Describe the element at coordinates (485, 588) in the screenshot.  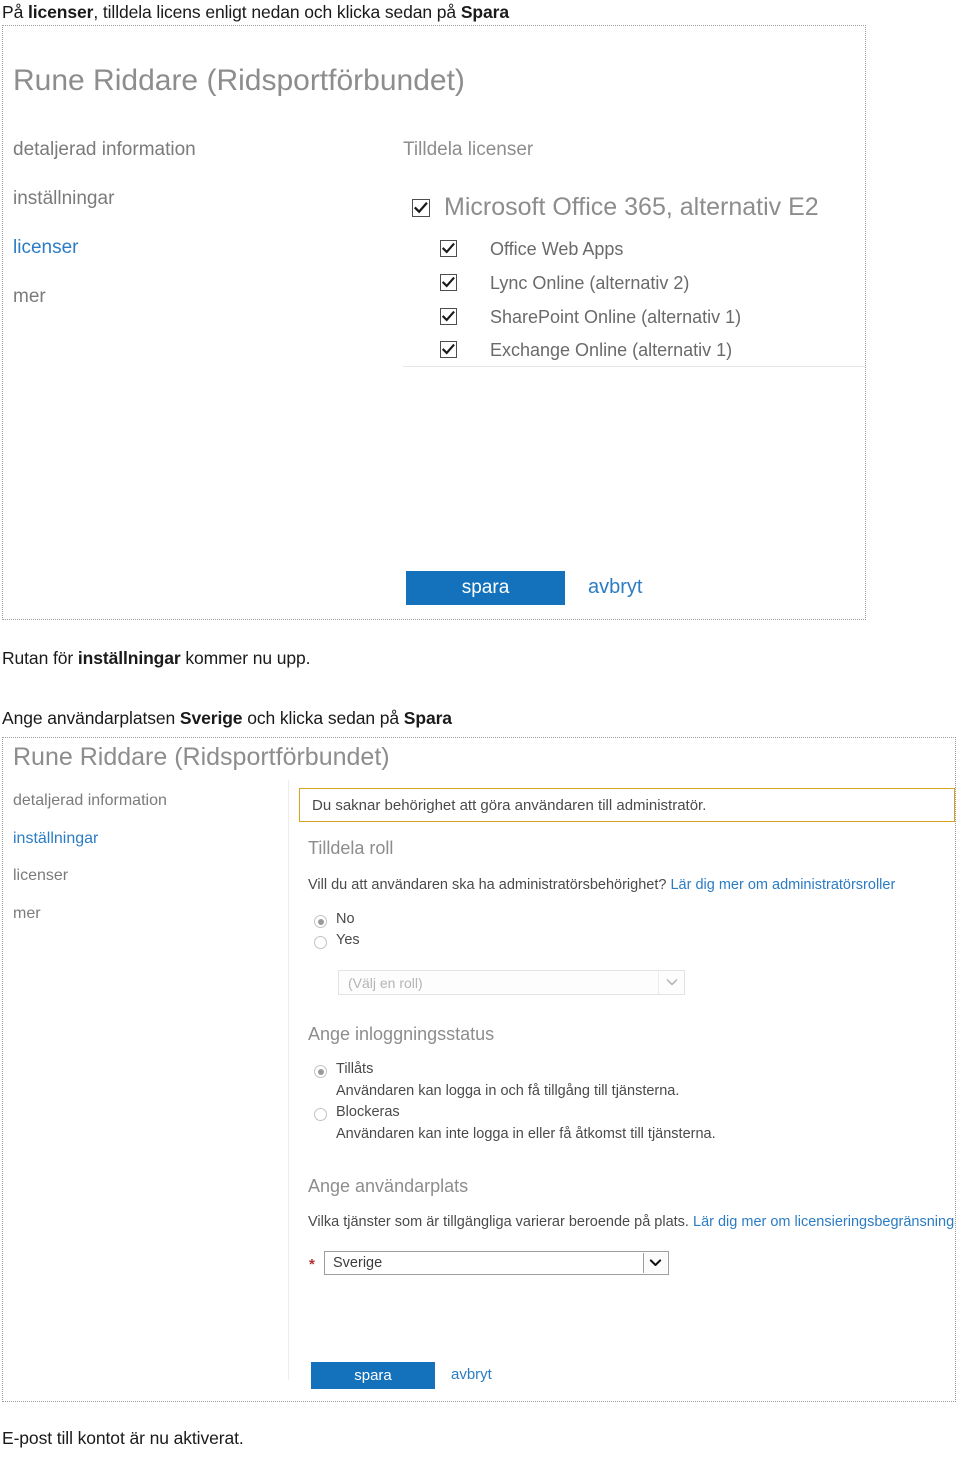
I see `save-button-licenses: spara` at that location.